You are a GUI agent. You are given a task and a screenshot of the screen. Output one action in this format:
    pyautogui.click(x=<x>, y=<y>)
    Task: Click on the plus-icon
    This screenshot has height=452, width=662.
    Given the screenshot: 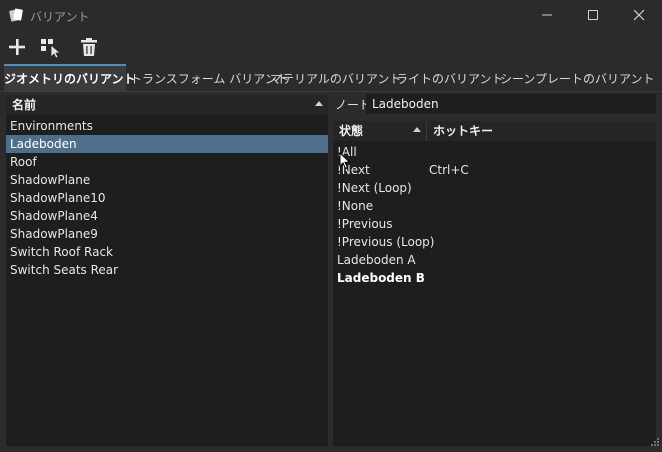 What is the action you would take?
    pyautogui.click(x=17, y=47)
    